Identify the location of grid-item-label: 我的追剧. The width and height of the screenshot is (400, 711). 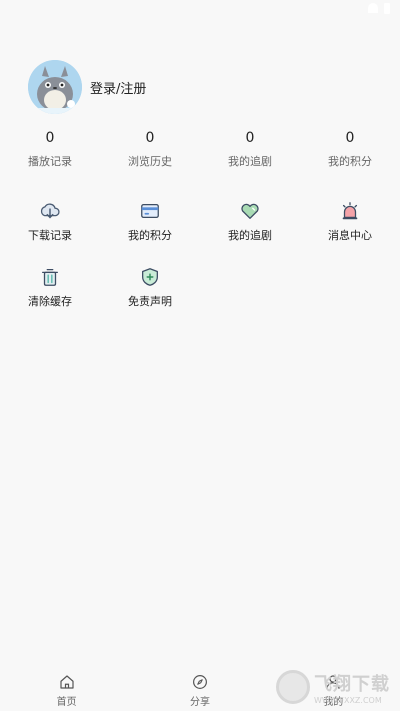
(250, 235).